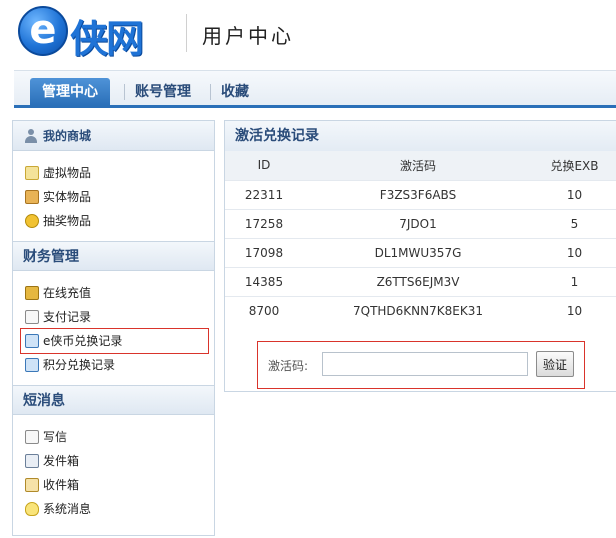 The width and height of the screenshot is (616, 538). What do you see at coordinates (67, 221) in the screenshot?
I see `sidebar-item-label: 抽奖物品` at bounding box center [67, 221].